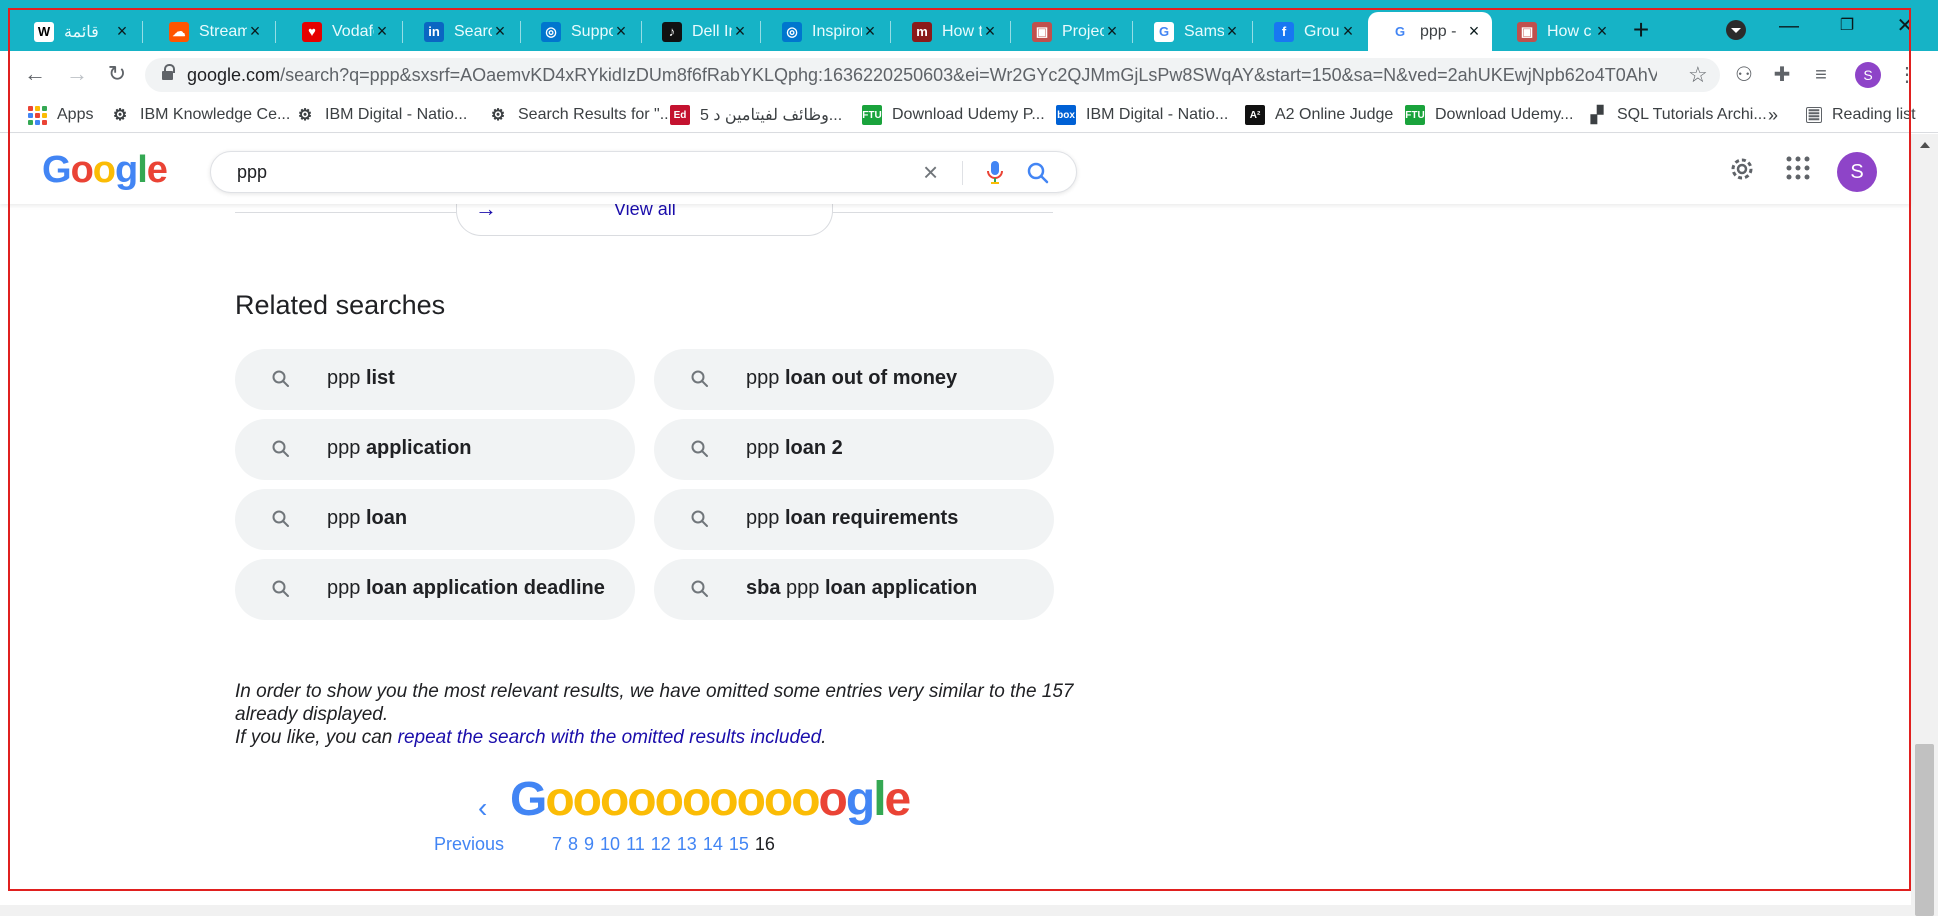 Image resolution: width=1938 pixels, height=916 pixels. Describe the element at coordinates (1907, 75) in the screenshot. I see `chrome-menu-icon: ⋮` at that location.